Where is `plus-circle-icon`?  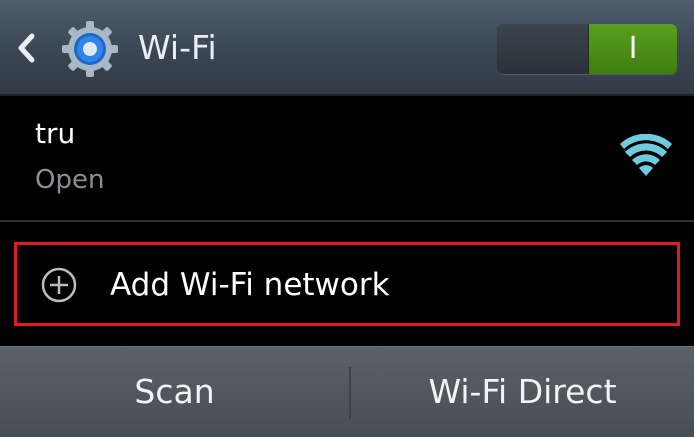 plus-circle-icon is located at coordinates (59, 285).